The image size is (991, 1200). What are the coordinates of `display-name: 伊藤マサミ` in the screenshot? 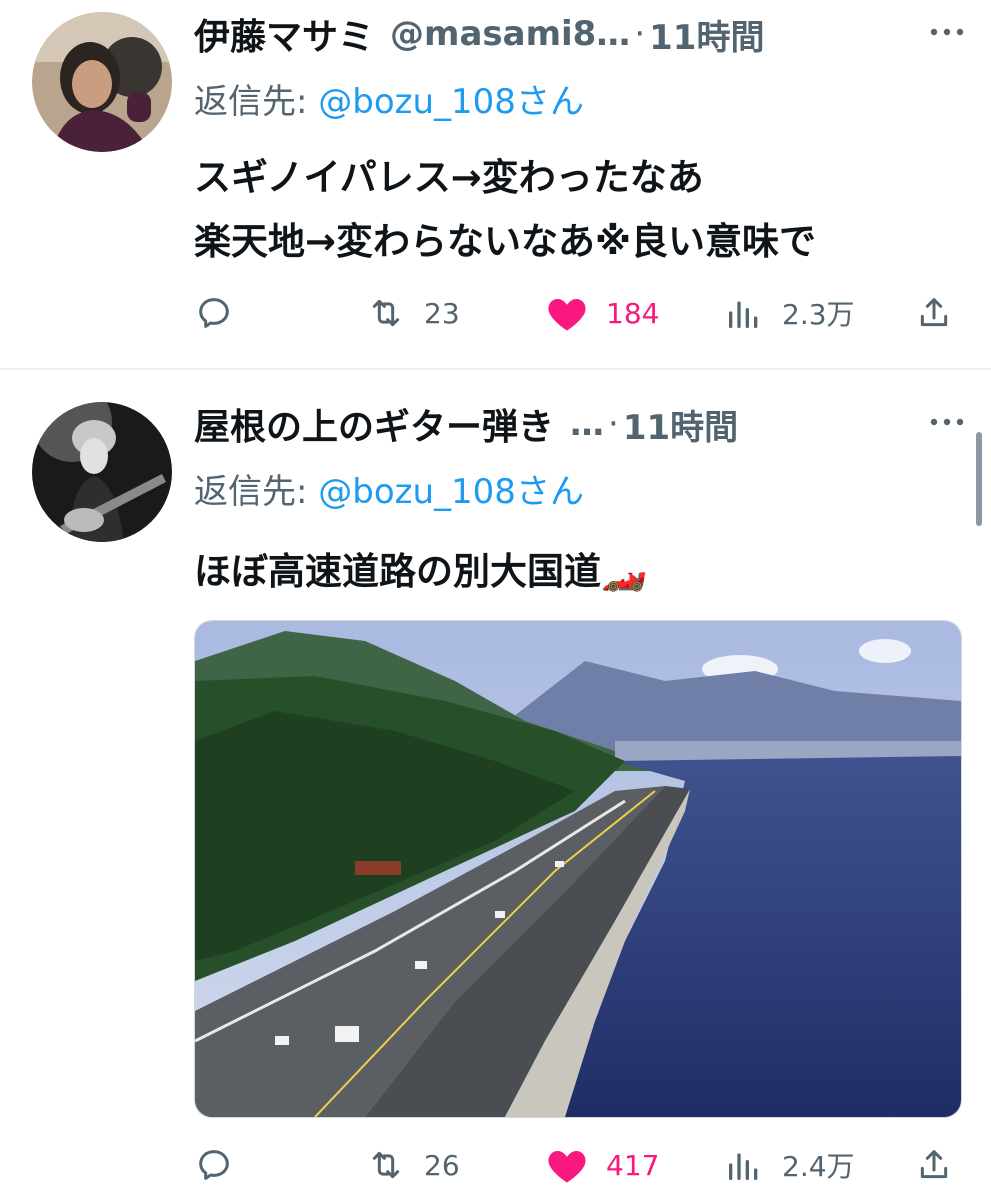 It's located at (284, 34).